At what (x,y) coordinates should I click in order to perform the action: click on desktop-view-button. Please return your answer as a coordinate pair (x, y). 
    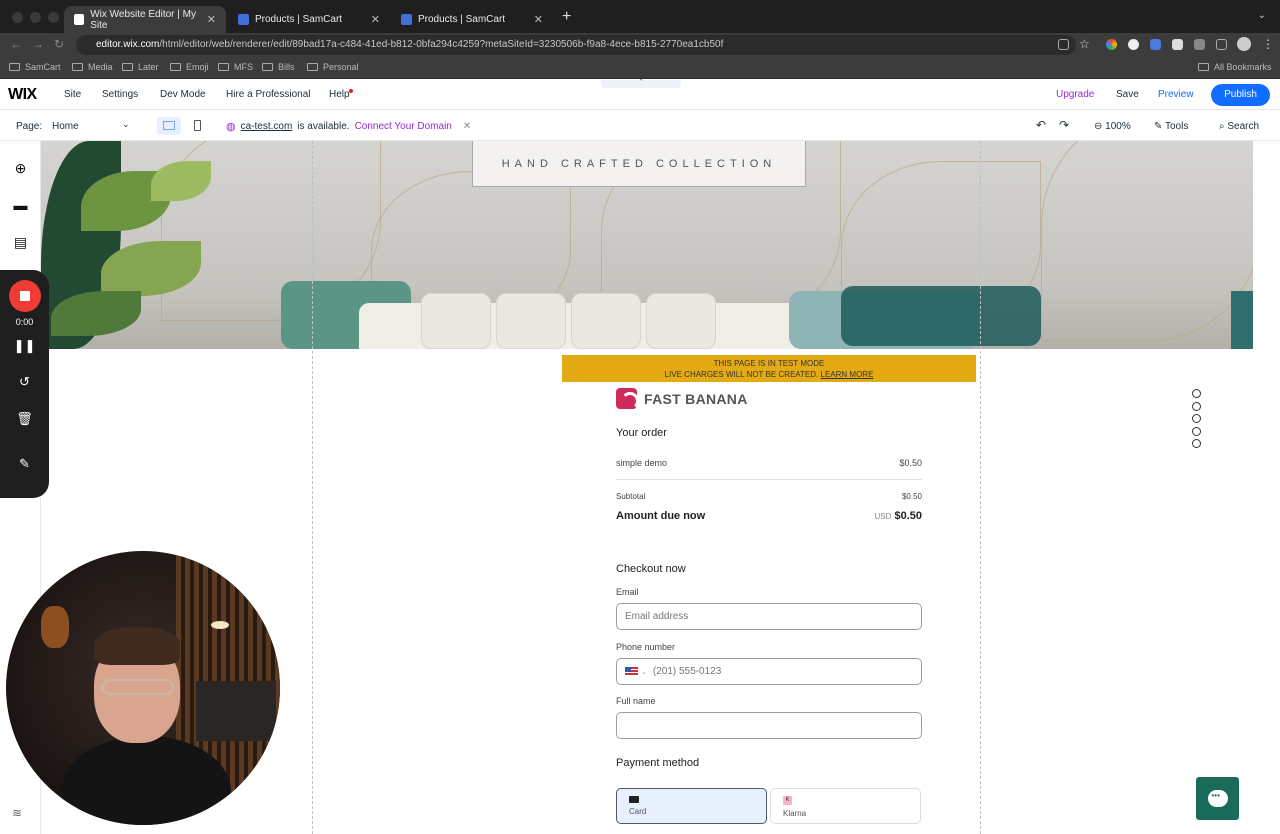
    Looking at the image, I should click on (169, 126).